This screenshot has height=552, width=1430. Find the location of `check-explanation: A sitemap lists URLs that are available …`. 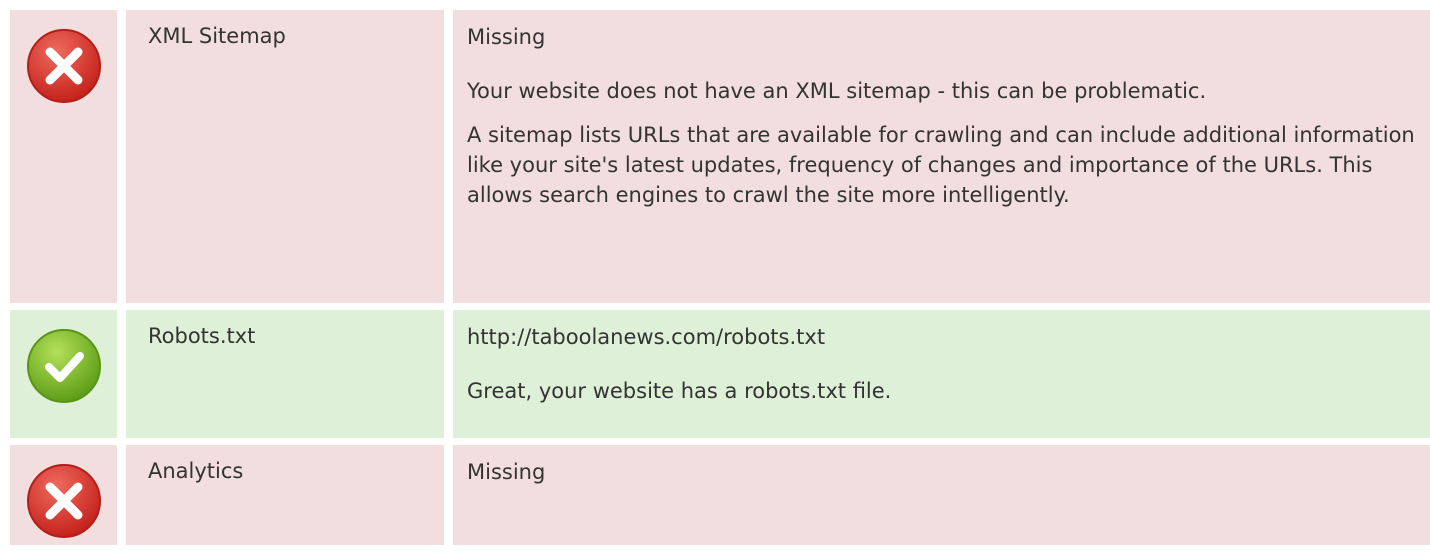

check-explanation: A sitemap lists URLs that are available … is located at coordinates (941, 165).